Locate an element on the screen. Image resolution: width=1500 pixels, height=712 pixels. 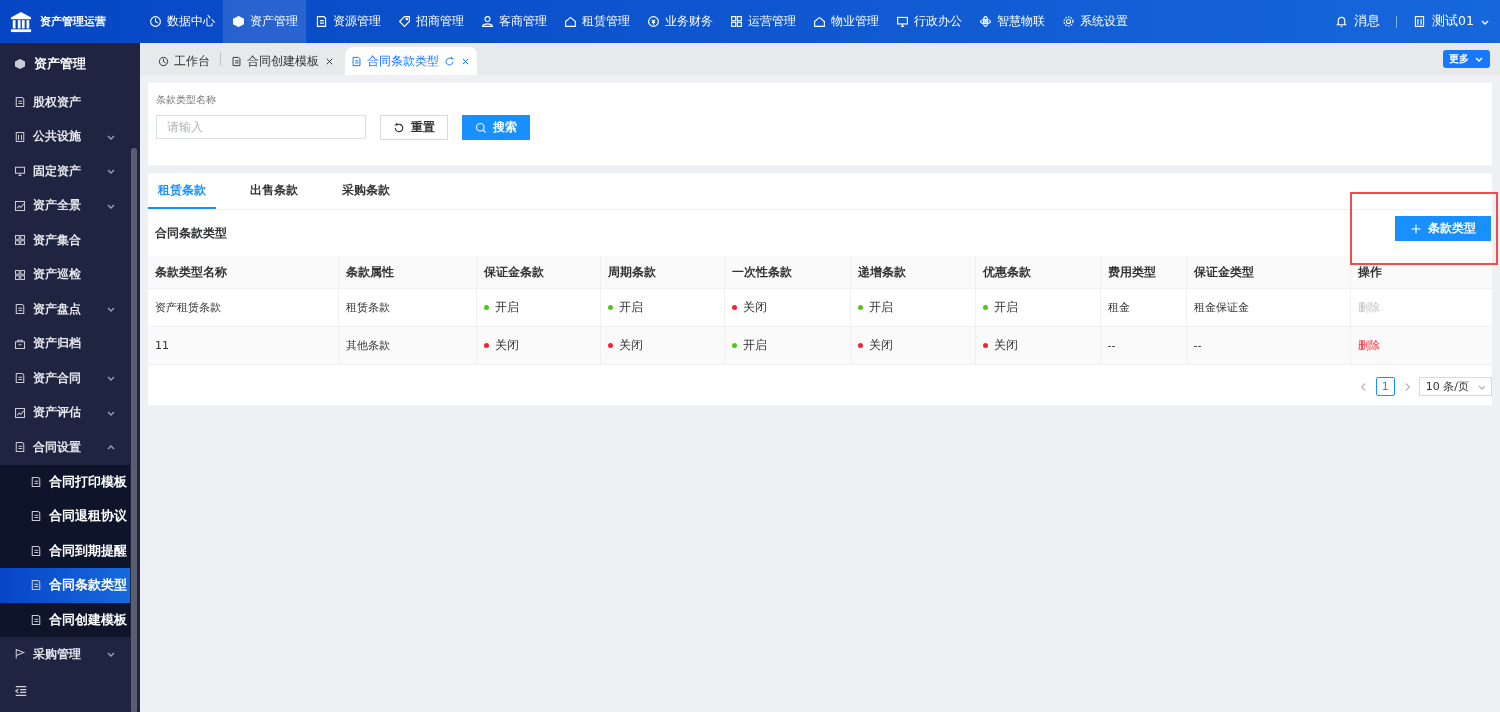
table-cell: 租金保证金 is located at coordinates (1221, 307).